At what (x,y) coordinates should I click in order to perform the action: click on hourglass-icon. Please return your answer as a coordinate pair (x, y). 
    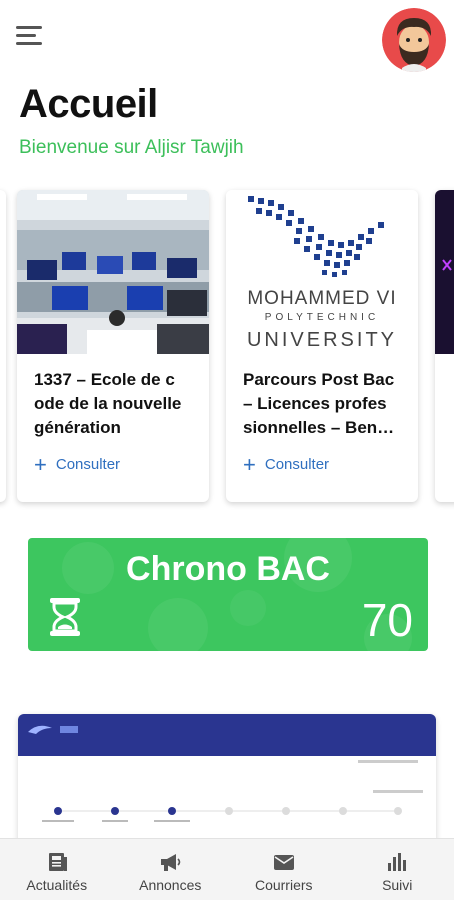
    Looking at the image, I should click on (65, 619).